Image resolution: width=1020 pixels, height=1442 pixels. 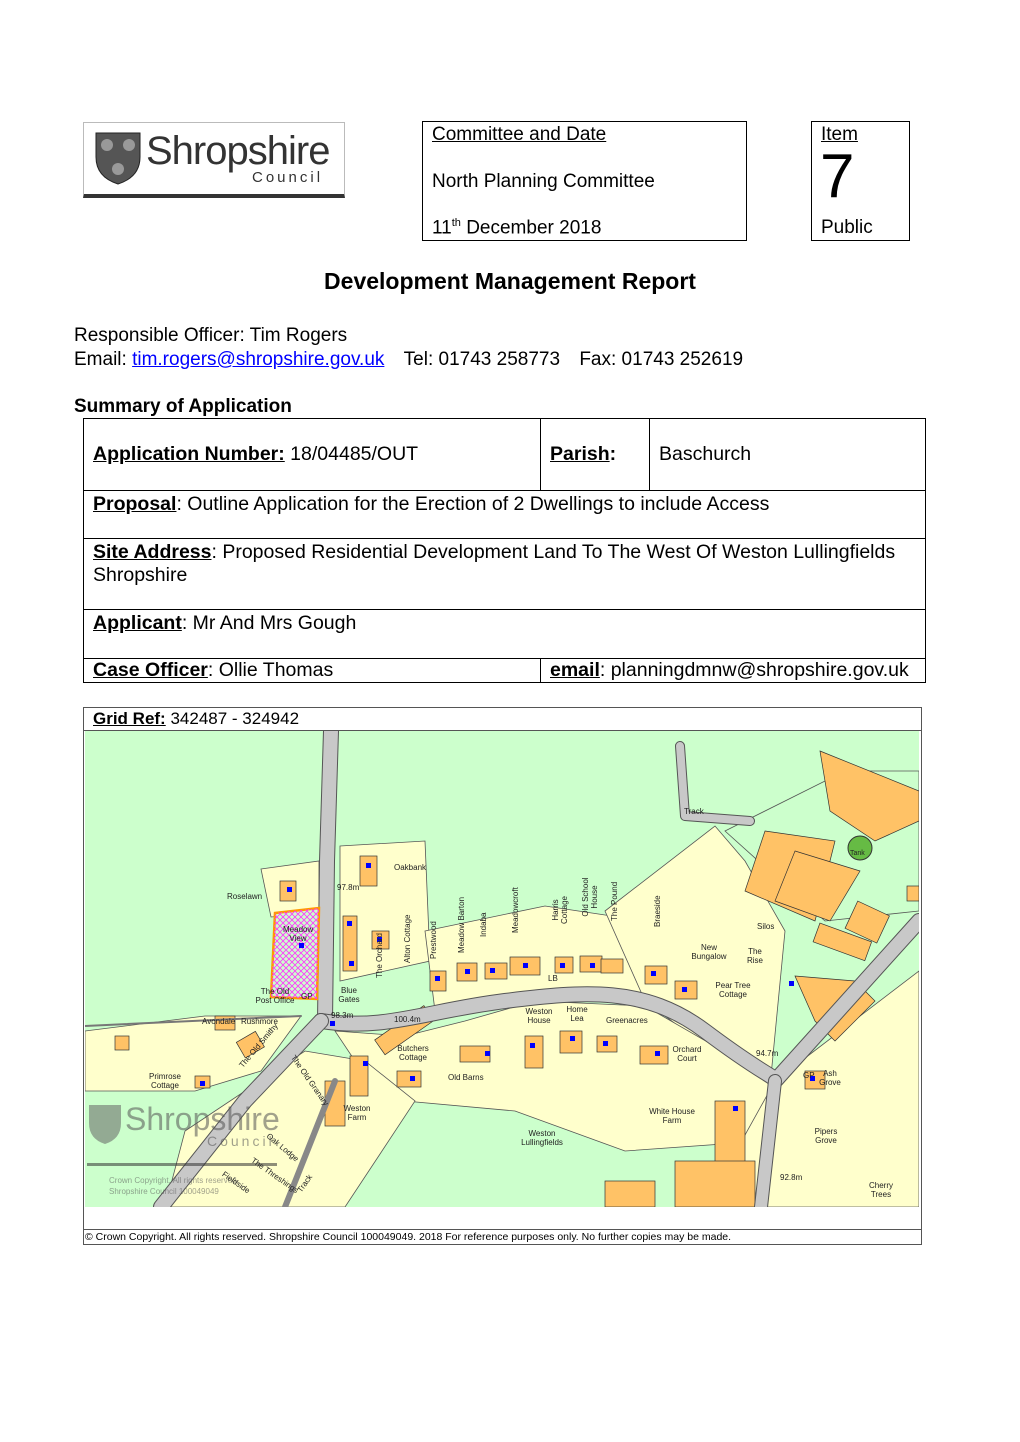 I want to click on case-officer-cell: Case Officer: Ollie Thomas, so click(x=312, y=670).